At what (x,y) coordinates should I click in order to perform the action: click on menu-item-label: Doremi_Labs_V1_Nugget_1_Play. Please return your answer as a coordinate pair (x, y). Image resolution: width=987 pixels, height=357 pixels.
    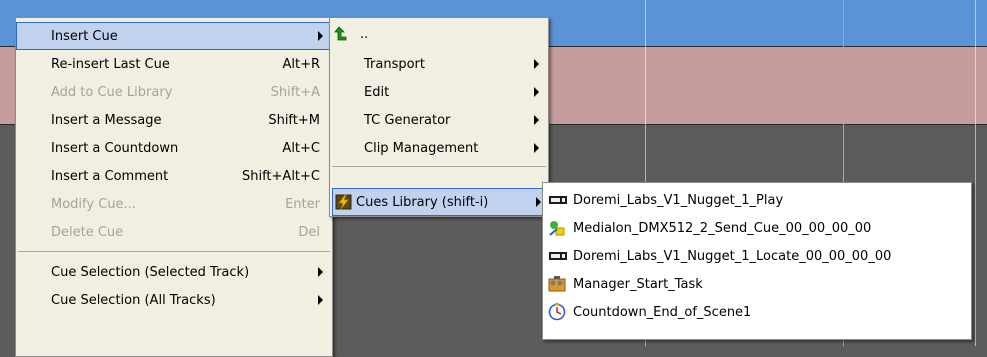
    Looking at the image, I should click on (678, 200).